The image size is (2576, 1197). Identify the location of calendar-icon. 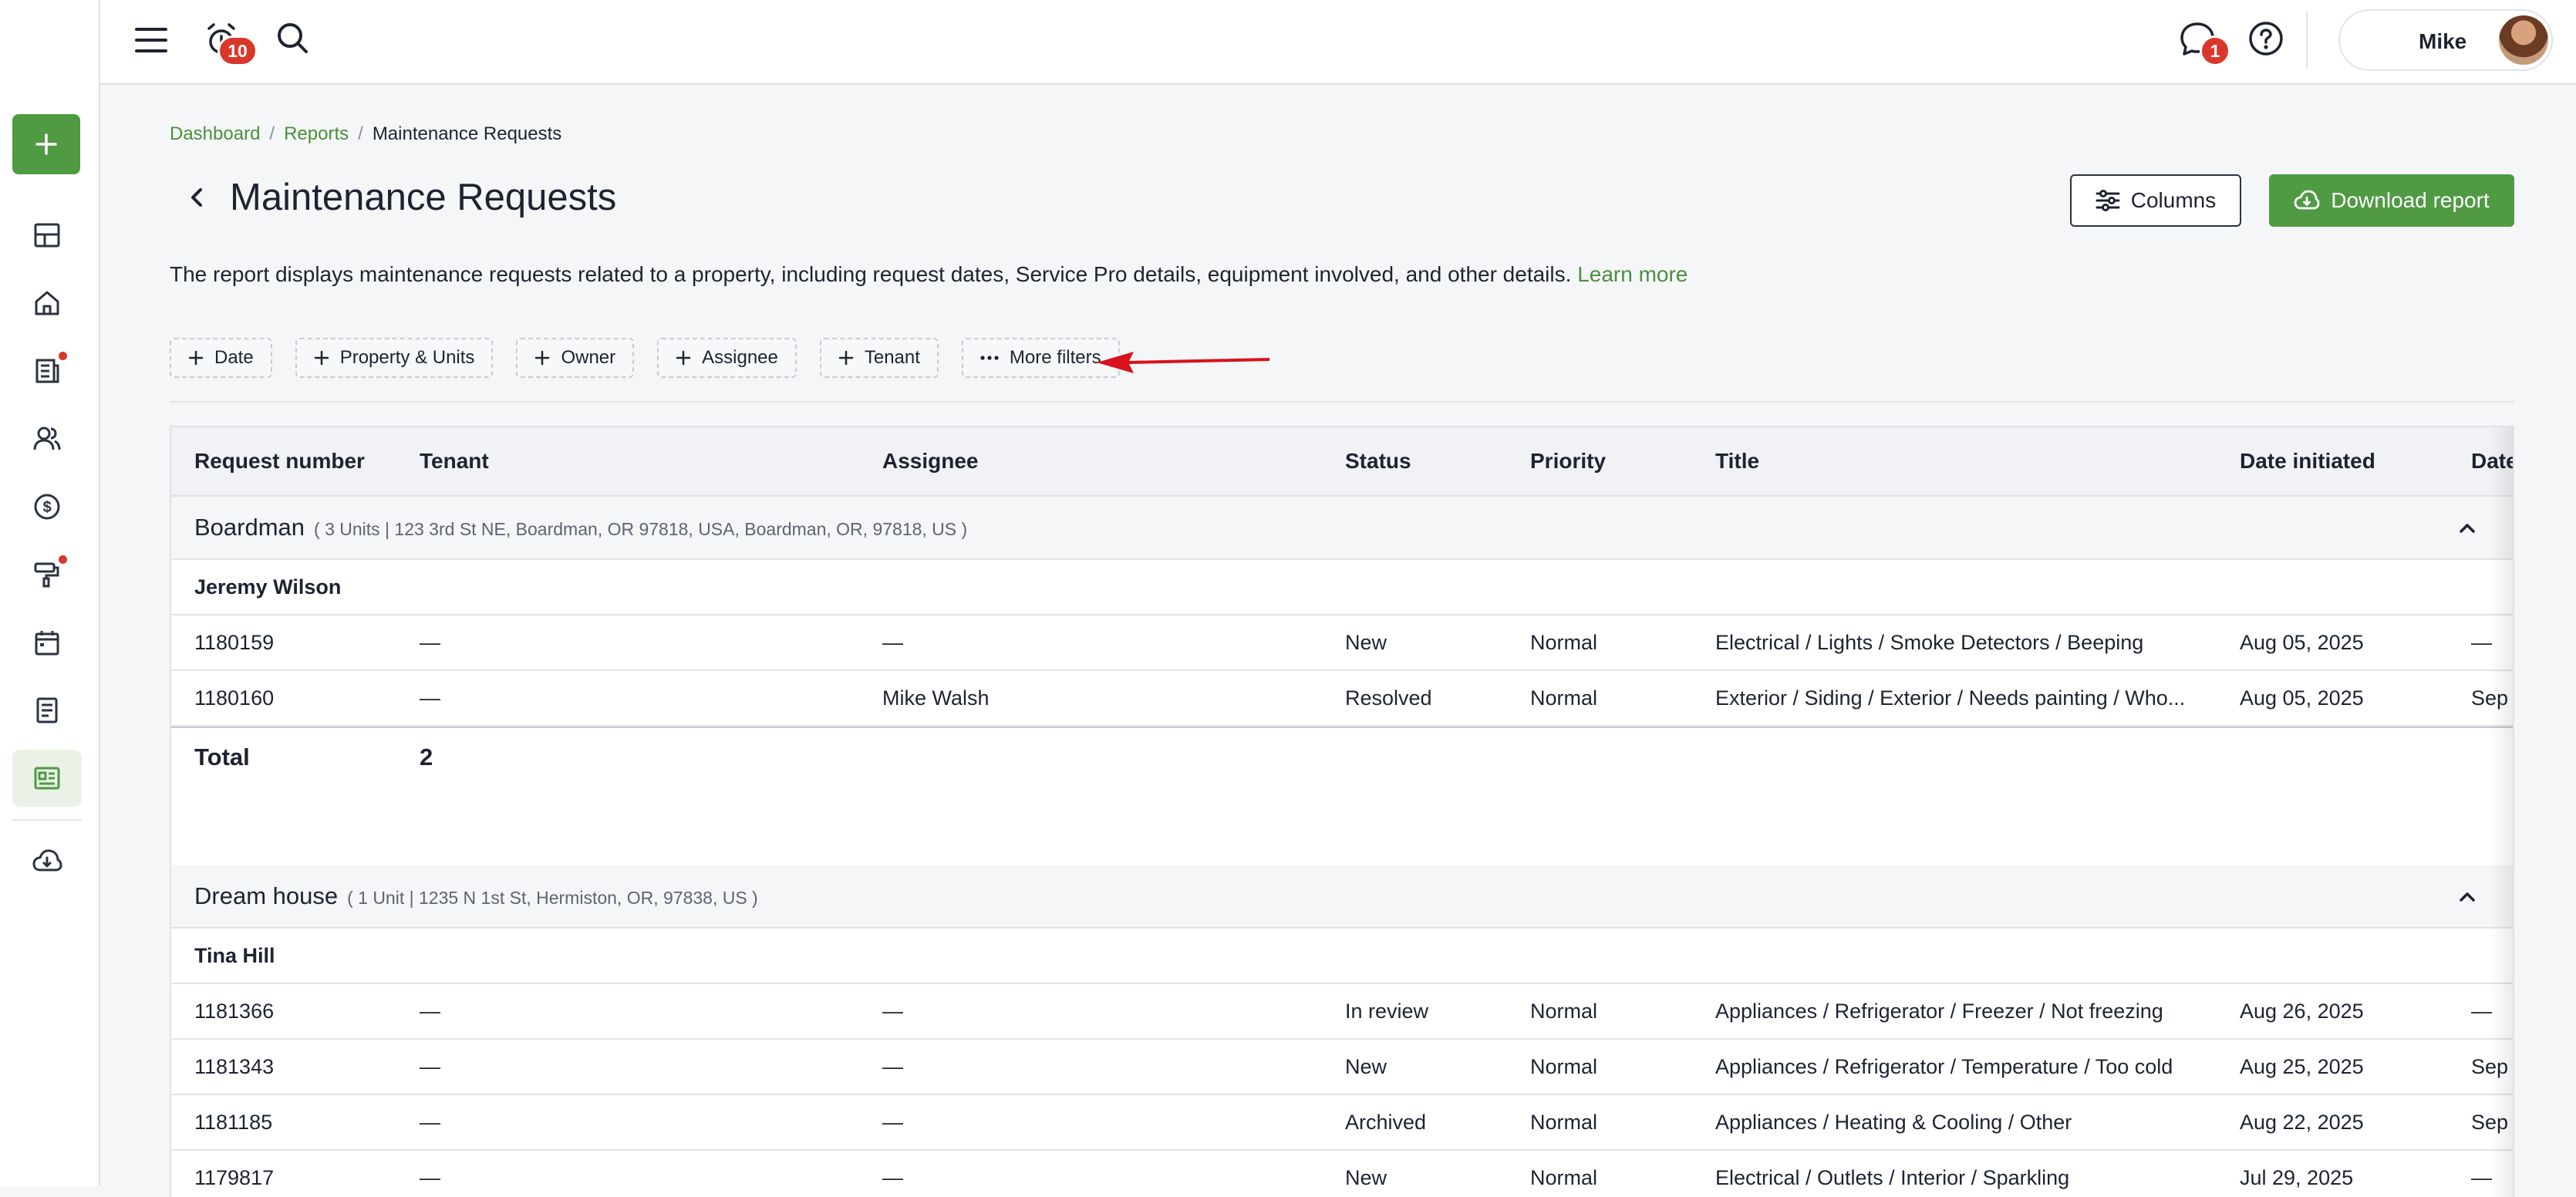
(47, 643).